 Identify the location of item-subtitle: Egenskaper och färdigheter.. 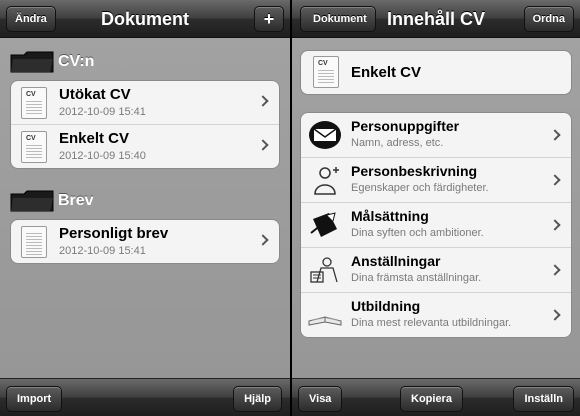
(420, 188).